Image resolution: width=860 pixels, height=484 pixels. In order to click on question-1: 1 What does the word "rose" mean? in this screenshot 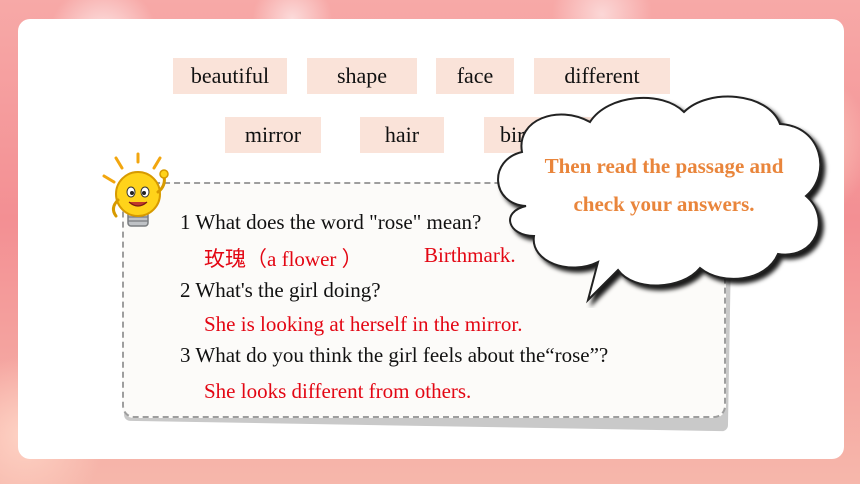, I will do `click(331, 222)`.